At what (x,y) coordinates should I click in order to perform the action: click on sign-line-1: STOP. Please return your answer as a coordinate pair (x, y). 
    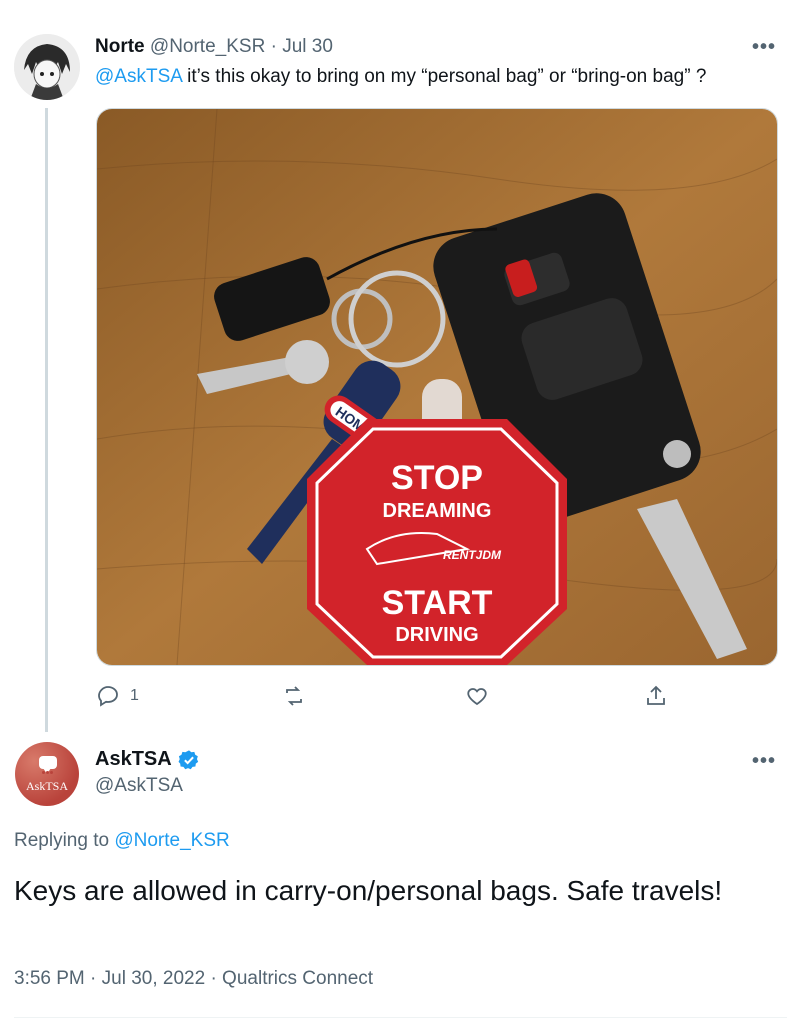
    Looking at the image, I should click on (437, 478).